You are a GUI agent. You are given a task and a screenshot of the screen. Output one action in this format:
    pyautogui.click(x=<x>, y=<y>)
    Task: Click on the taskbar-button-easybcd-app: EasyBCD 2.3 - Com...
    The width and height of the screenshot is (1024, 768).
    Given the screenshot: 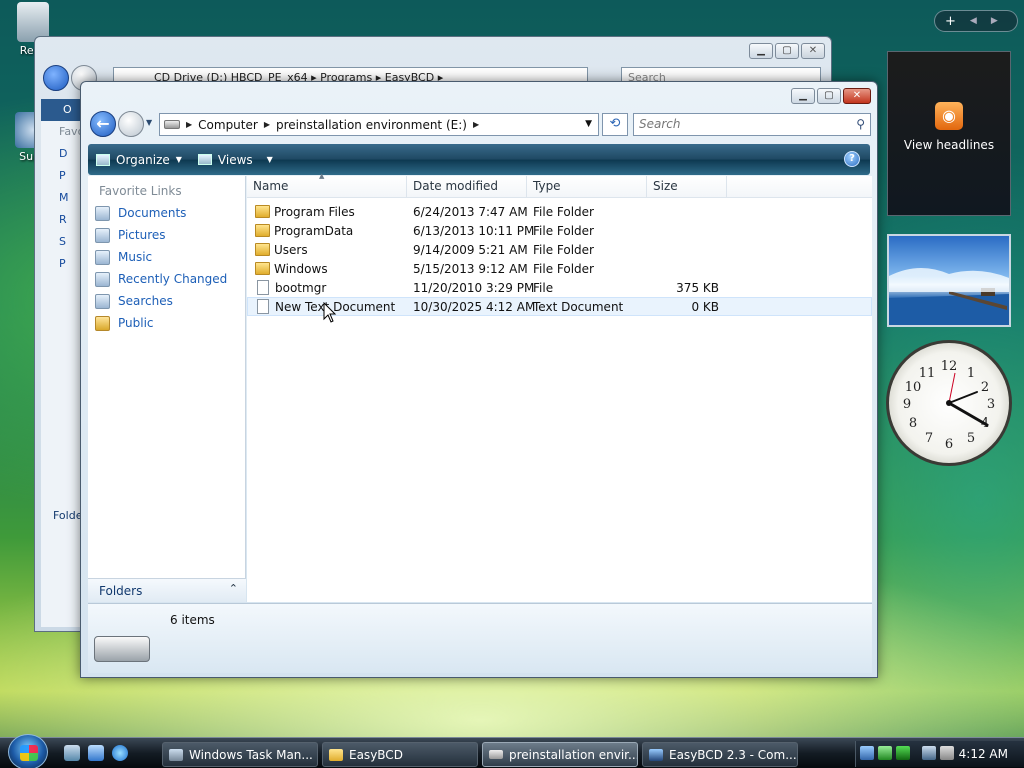 What is the action you would take?
    pyautogui.click(x=720, y=754)
    